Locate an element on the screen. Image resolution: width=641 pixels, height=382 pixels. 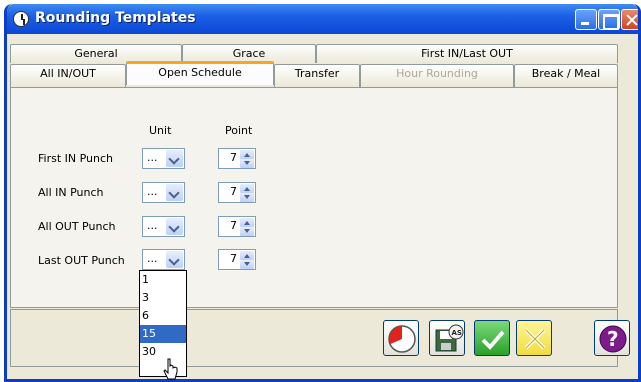
tab-open-schedule: Open Schedule is located at coordinates (200, 73).